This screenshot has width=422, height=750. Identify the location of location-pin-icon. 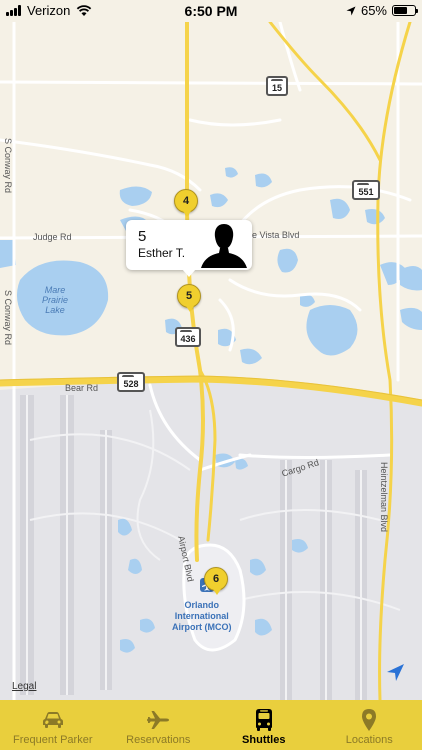
(369, 720).